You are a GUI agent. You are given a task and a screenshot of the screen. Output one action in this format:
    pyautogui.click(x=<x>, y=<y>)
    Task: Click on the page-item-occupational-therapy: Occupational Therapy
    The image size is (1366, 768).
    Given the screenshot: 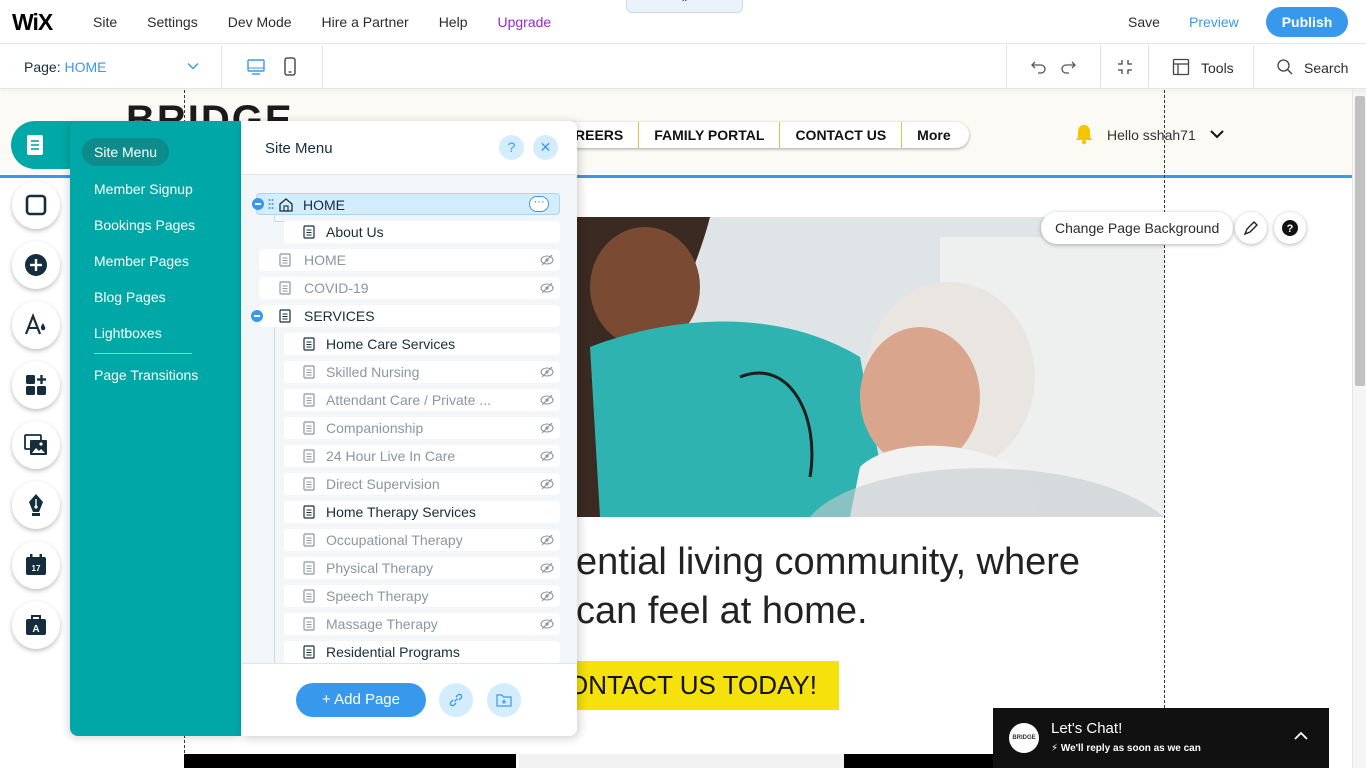 What is the action you would take?
    pyautogui.click(x=422, y=540)
    